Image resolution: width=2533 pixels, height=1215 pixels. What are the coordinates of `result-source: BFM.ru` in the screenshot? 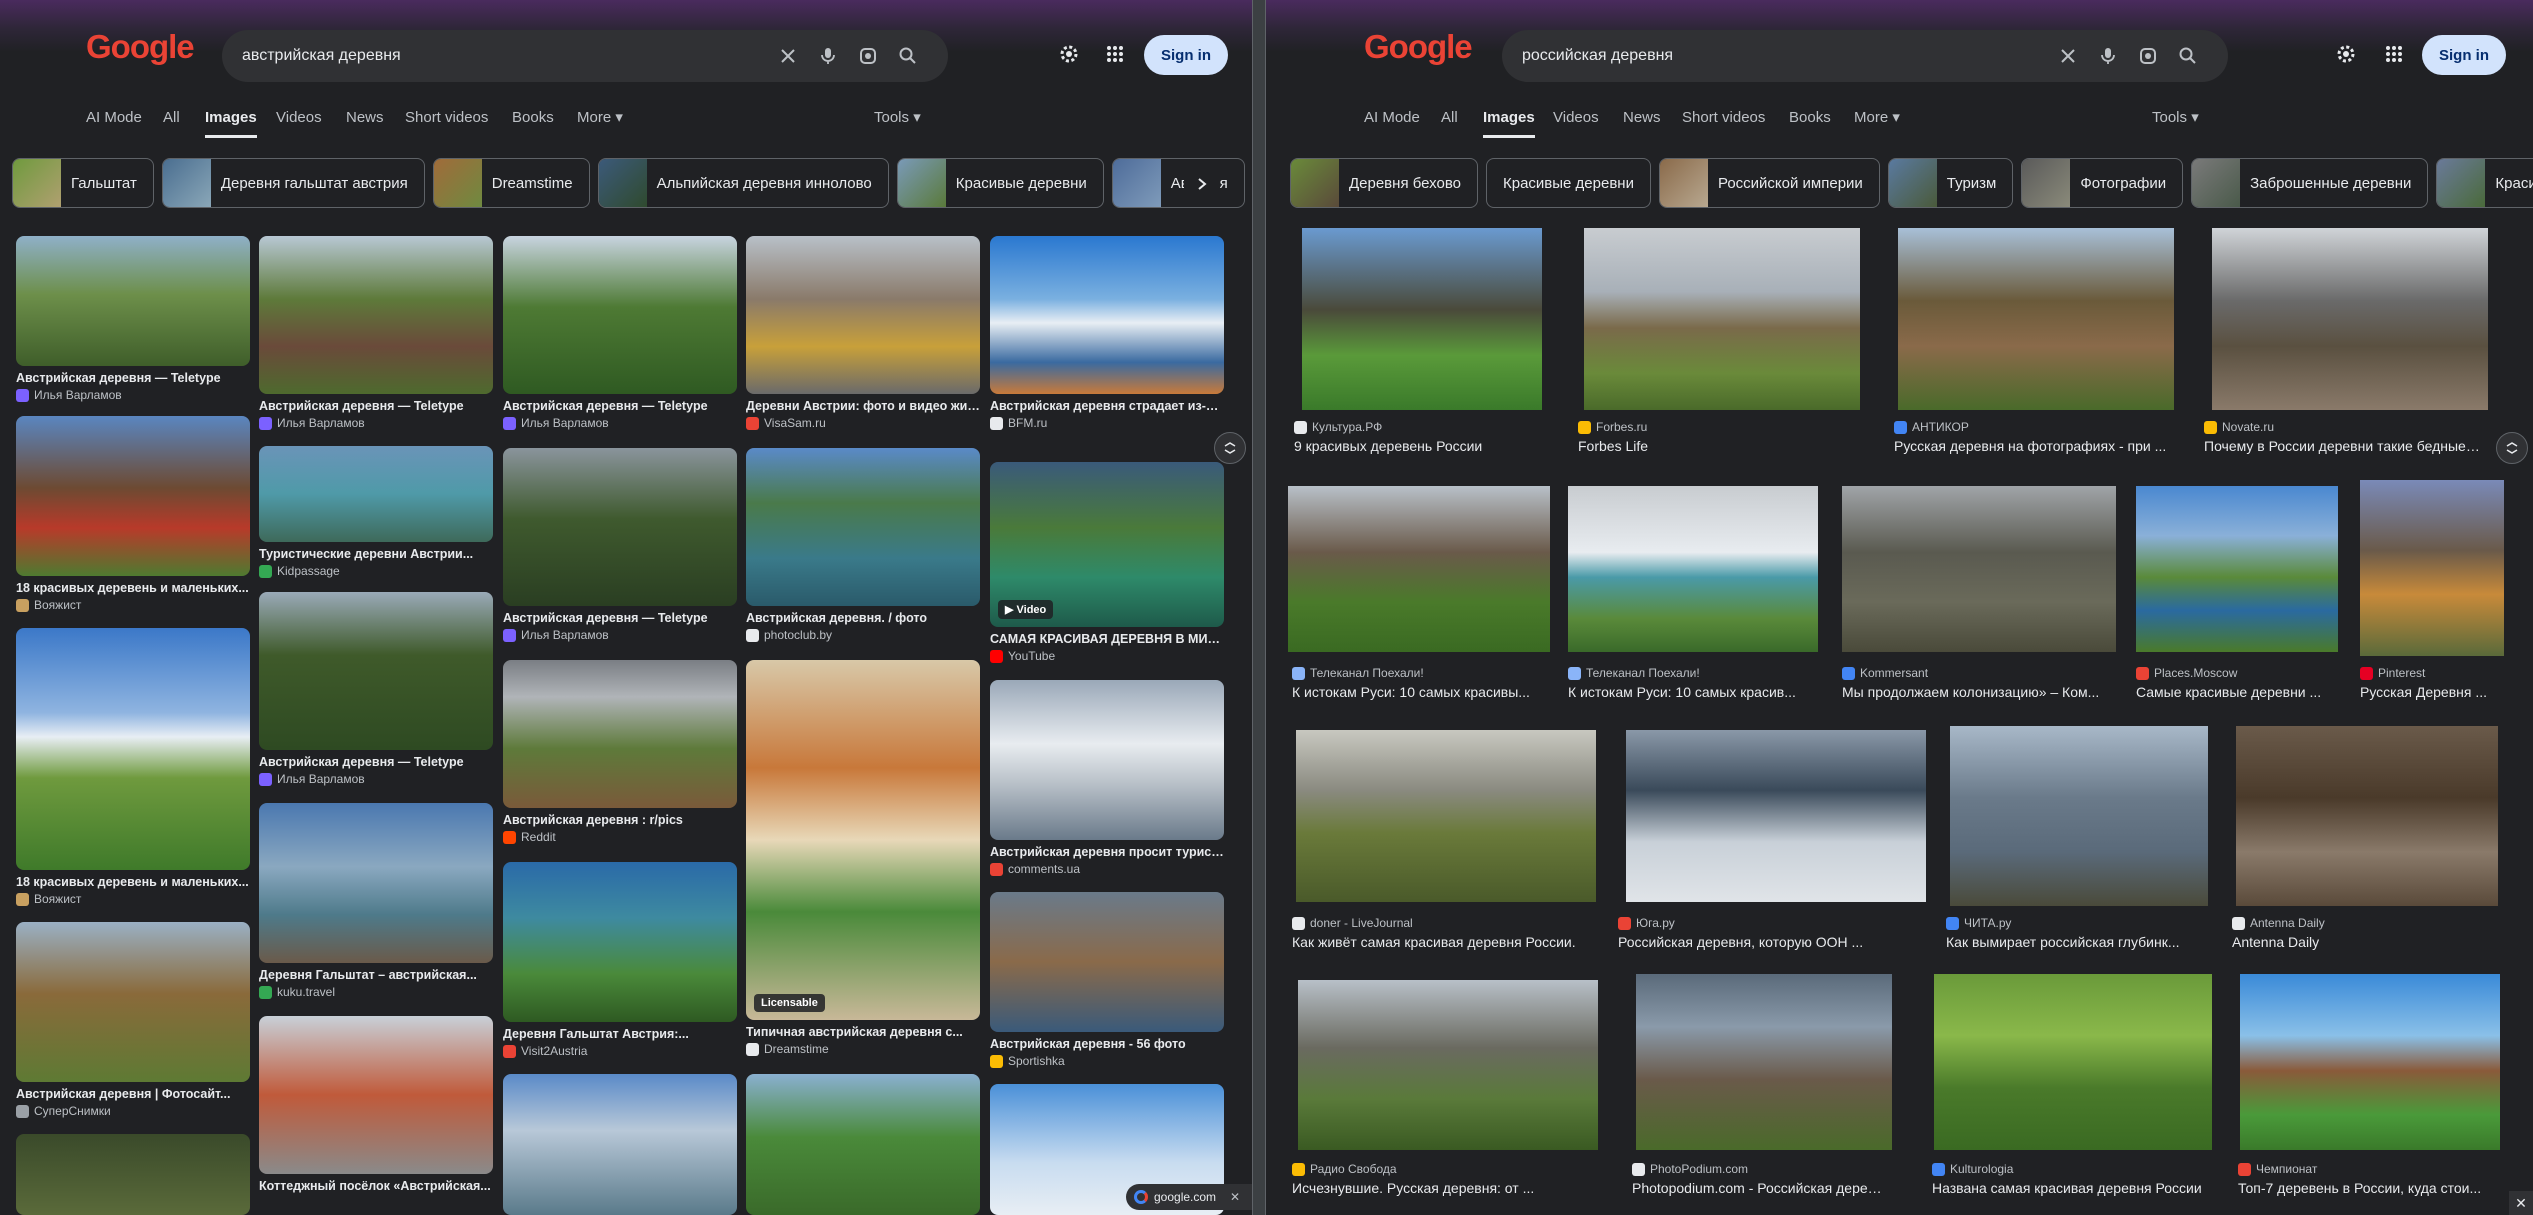 It's located at (1107, 423).